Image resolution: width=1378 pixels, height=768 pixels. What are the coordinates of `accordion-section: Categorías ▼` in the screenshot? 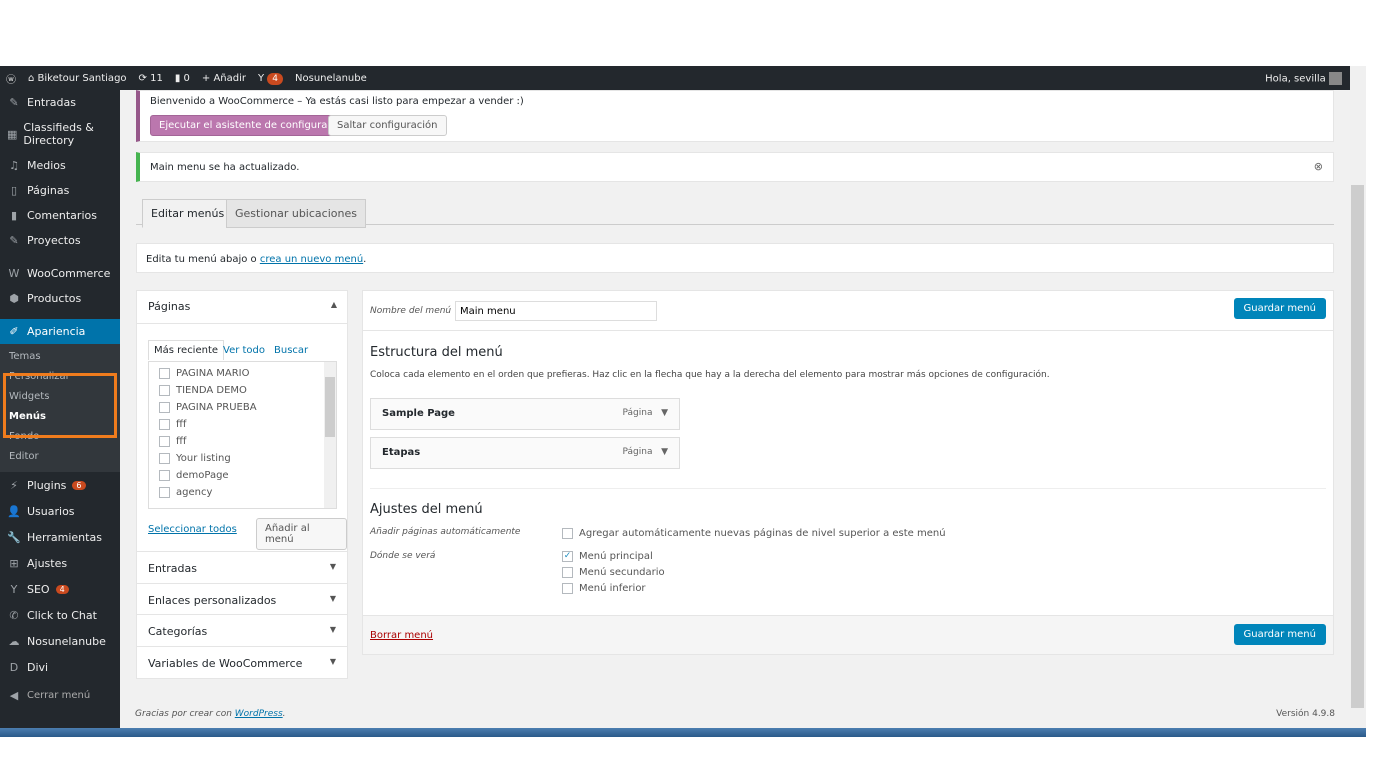 It's located at (242, 630).